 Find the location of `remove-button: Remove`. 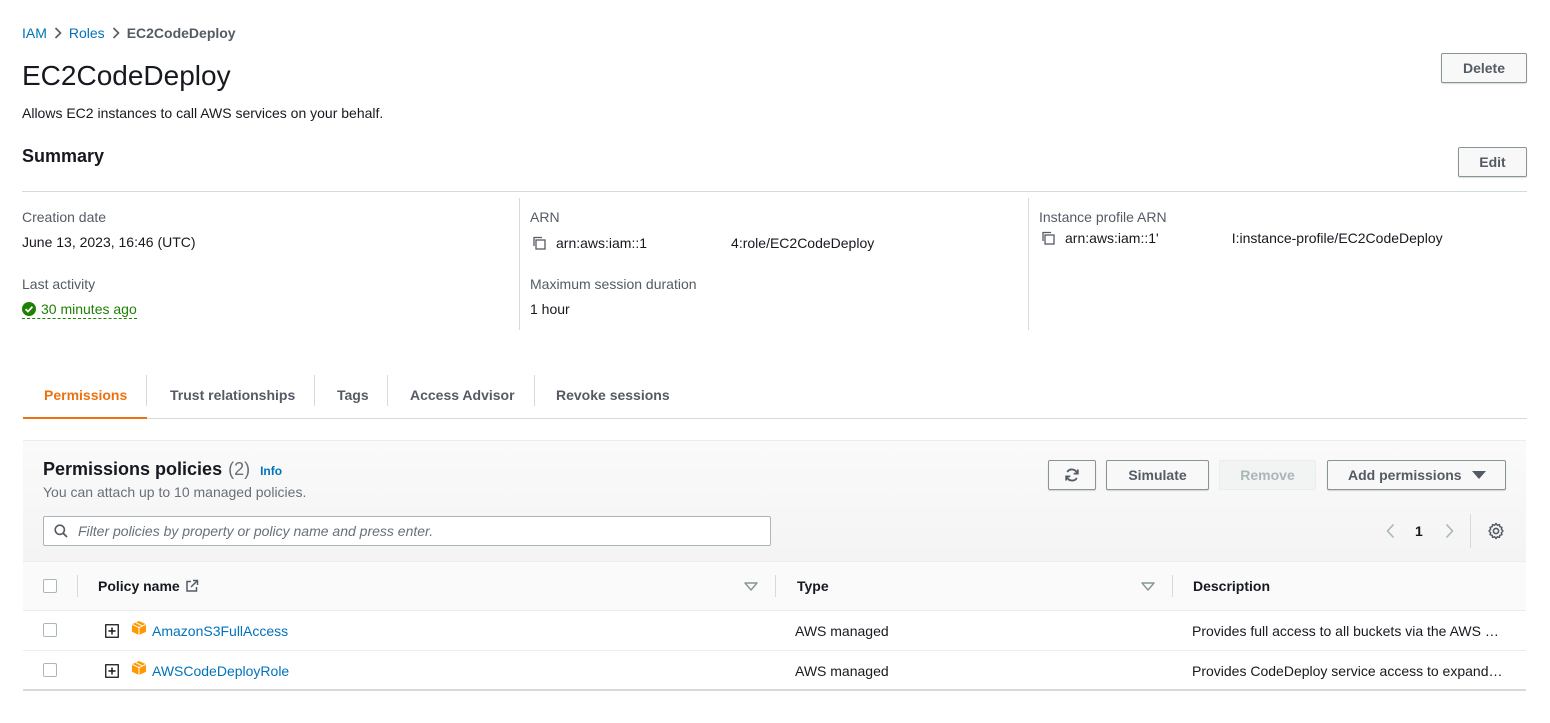

remove-button: Remove is located at coordinates (1267, 475).